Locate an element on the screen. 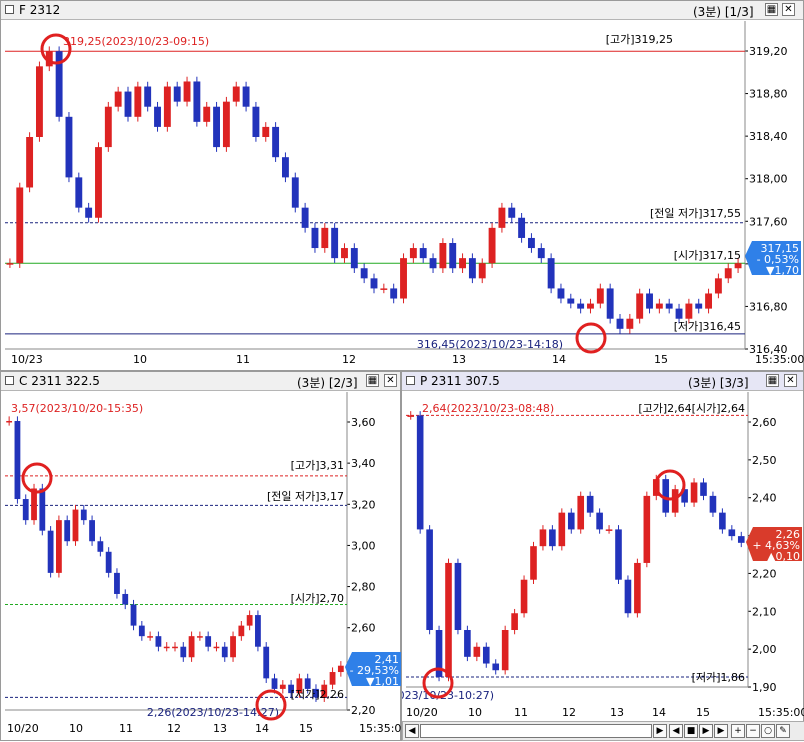  x-tick-label: 10/20 is located at coordinates (422, 712).